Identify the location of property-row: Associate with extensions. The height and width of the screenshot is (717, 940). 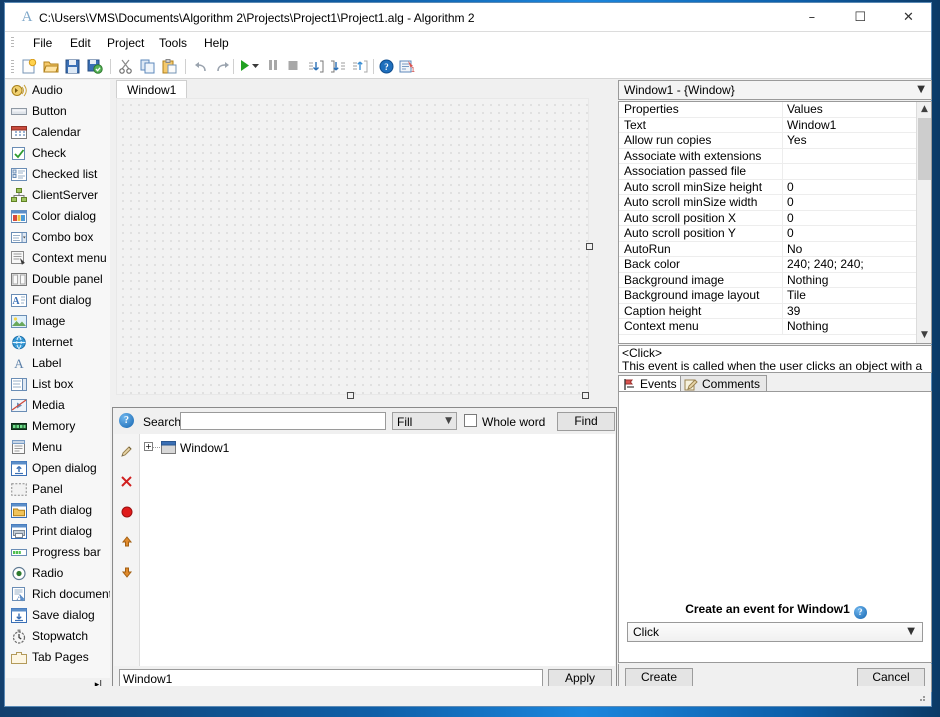
(767, 156).